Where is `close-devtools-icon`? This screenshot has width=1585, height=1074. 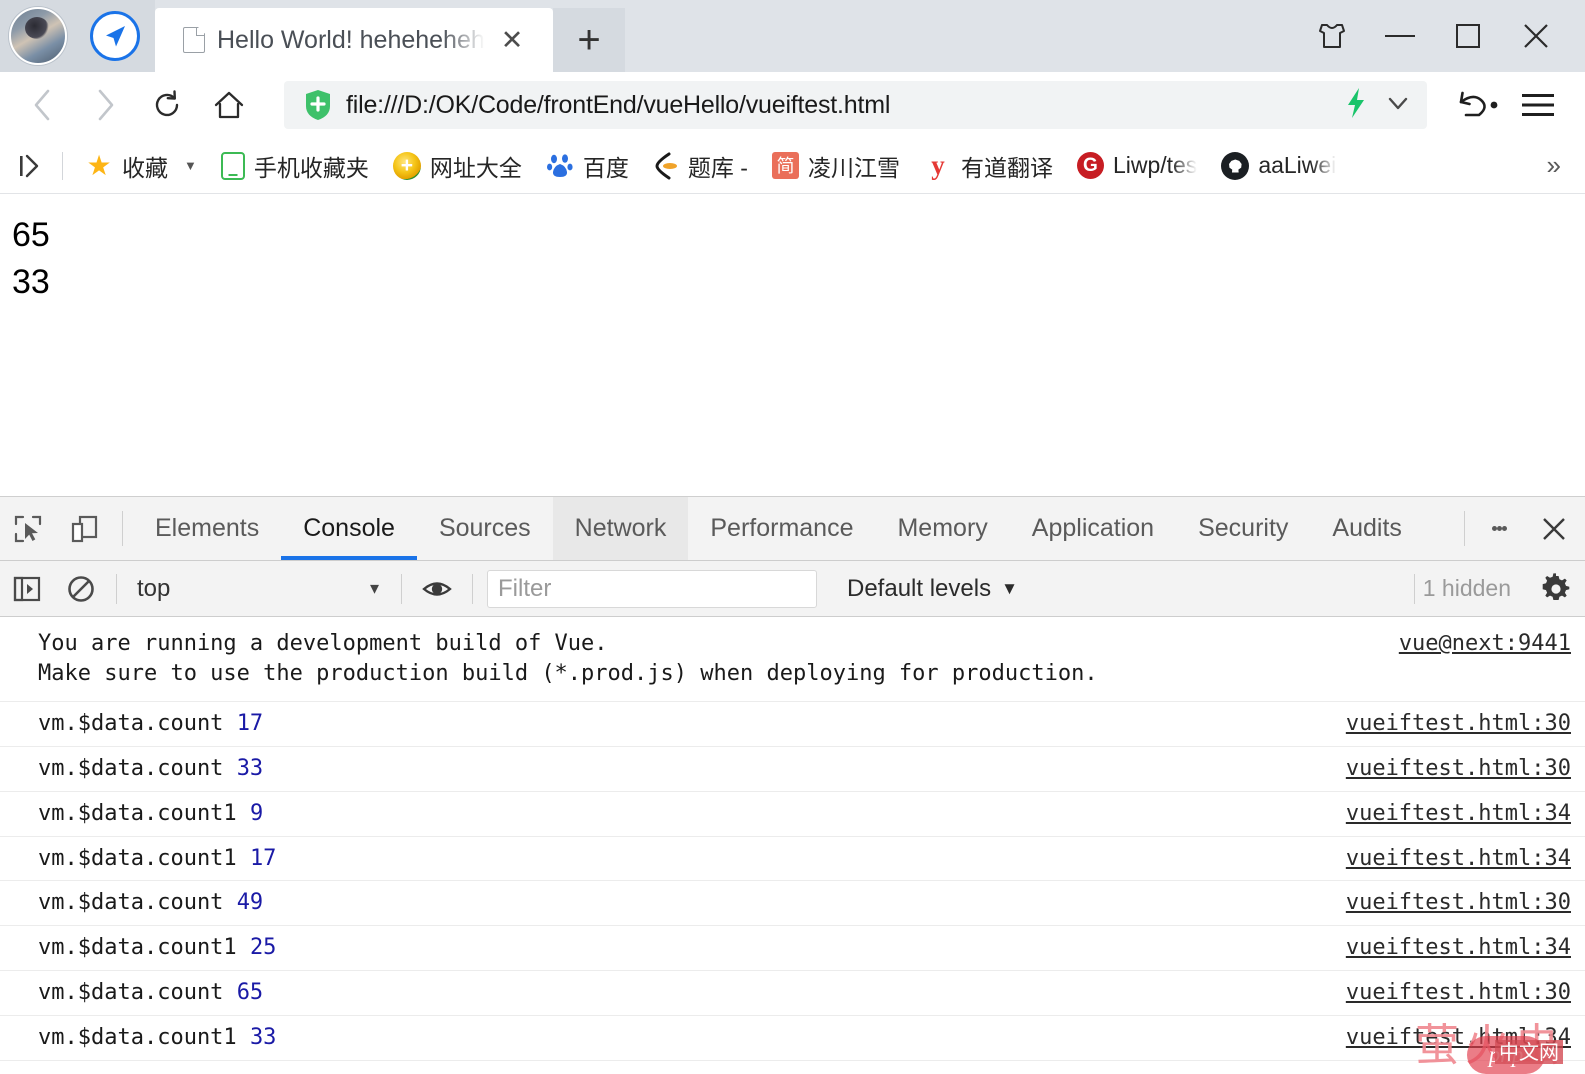
close-devtools-icon is located at coordinates (1554, 528).